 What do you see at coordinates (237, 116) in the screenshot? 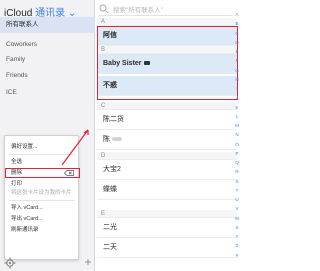
I see `index-letter: L` at bounding box center [237, 116].